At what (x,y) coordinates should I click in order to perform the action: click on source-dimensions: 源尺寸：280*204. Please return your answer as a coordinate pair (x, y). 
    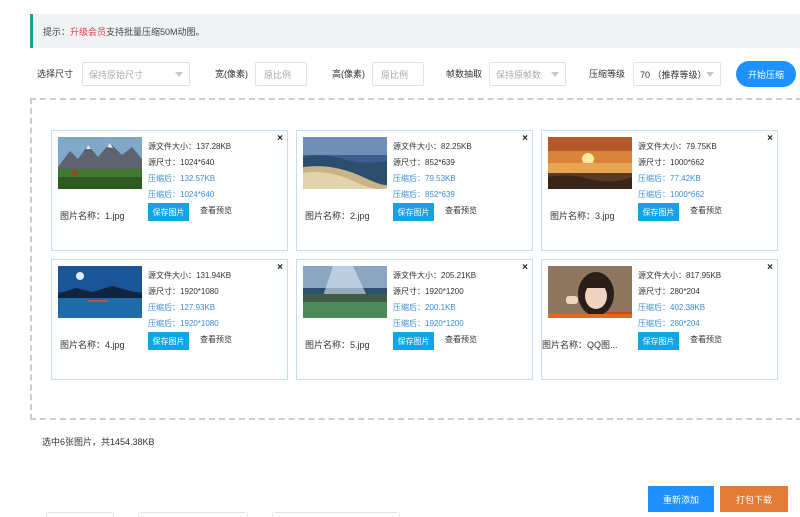
    Looking at the image, I should click on (669, 291).